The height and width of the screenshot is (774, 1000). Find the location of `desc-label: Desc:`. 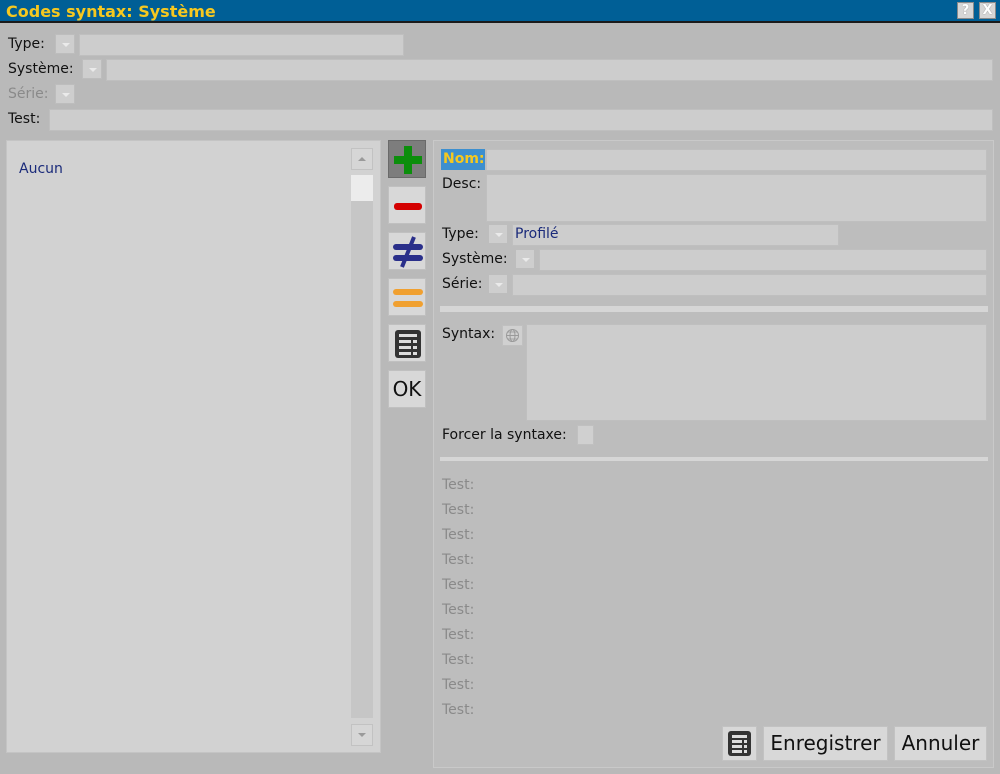

desc-label: Desc: is located at coordinates (462, 184).